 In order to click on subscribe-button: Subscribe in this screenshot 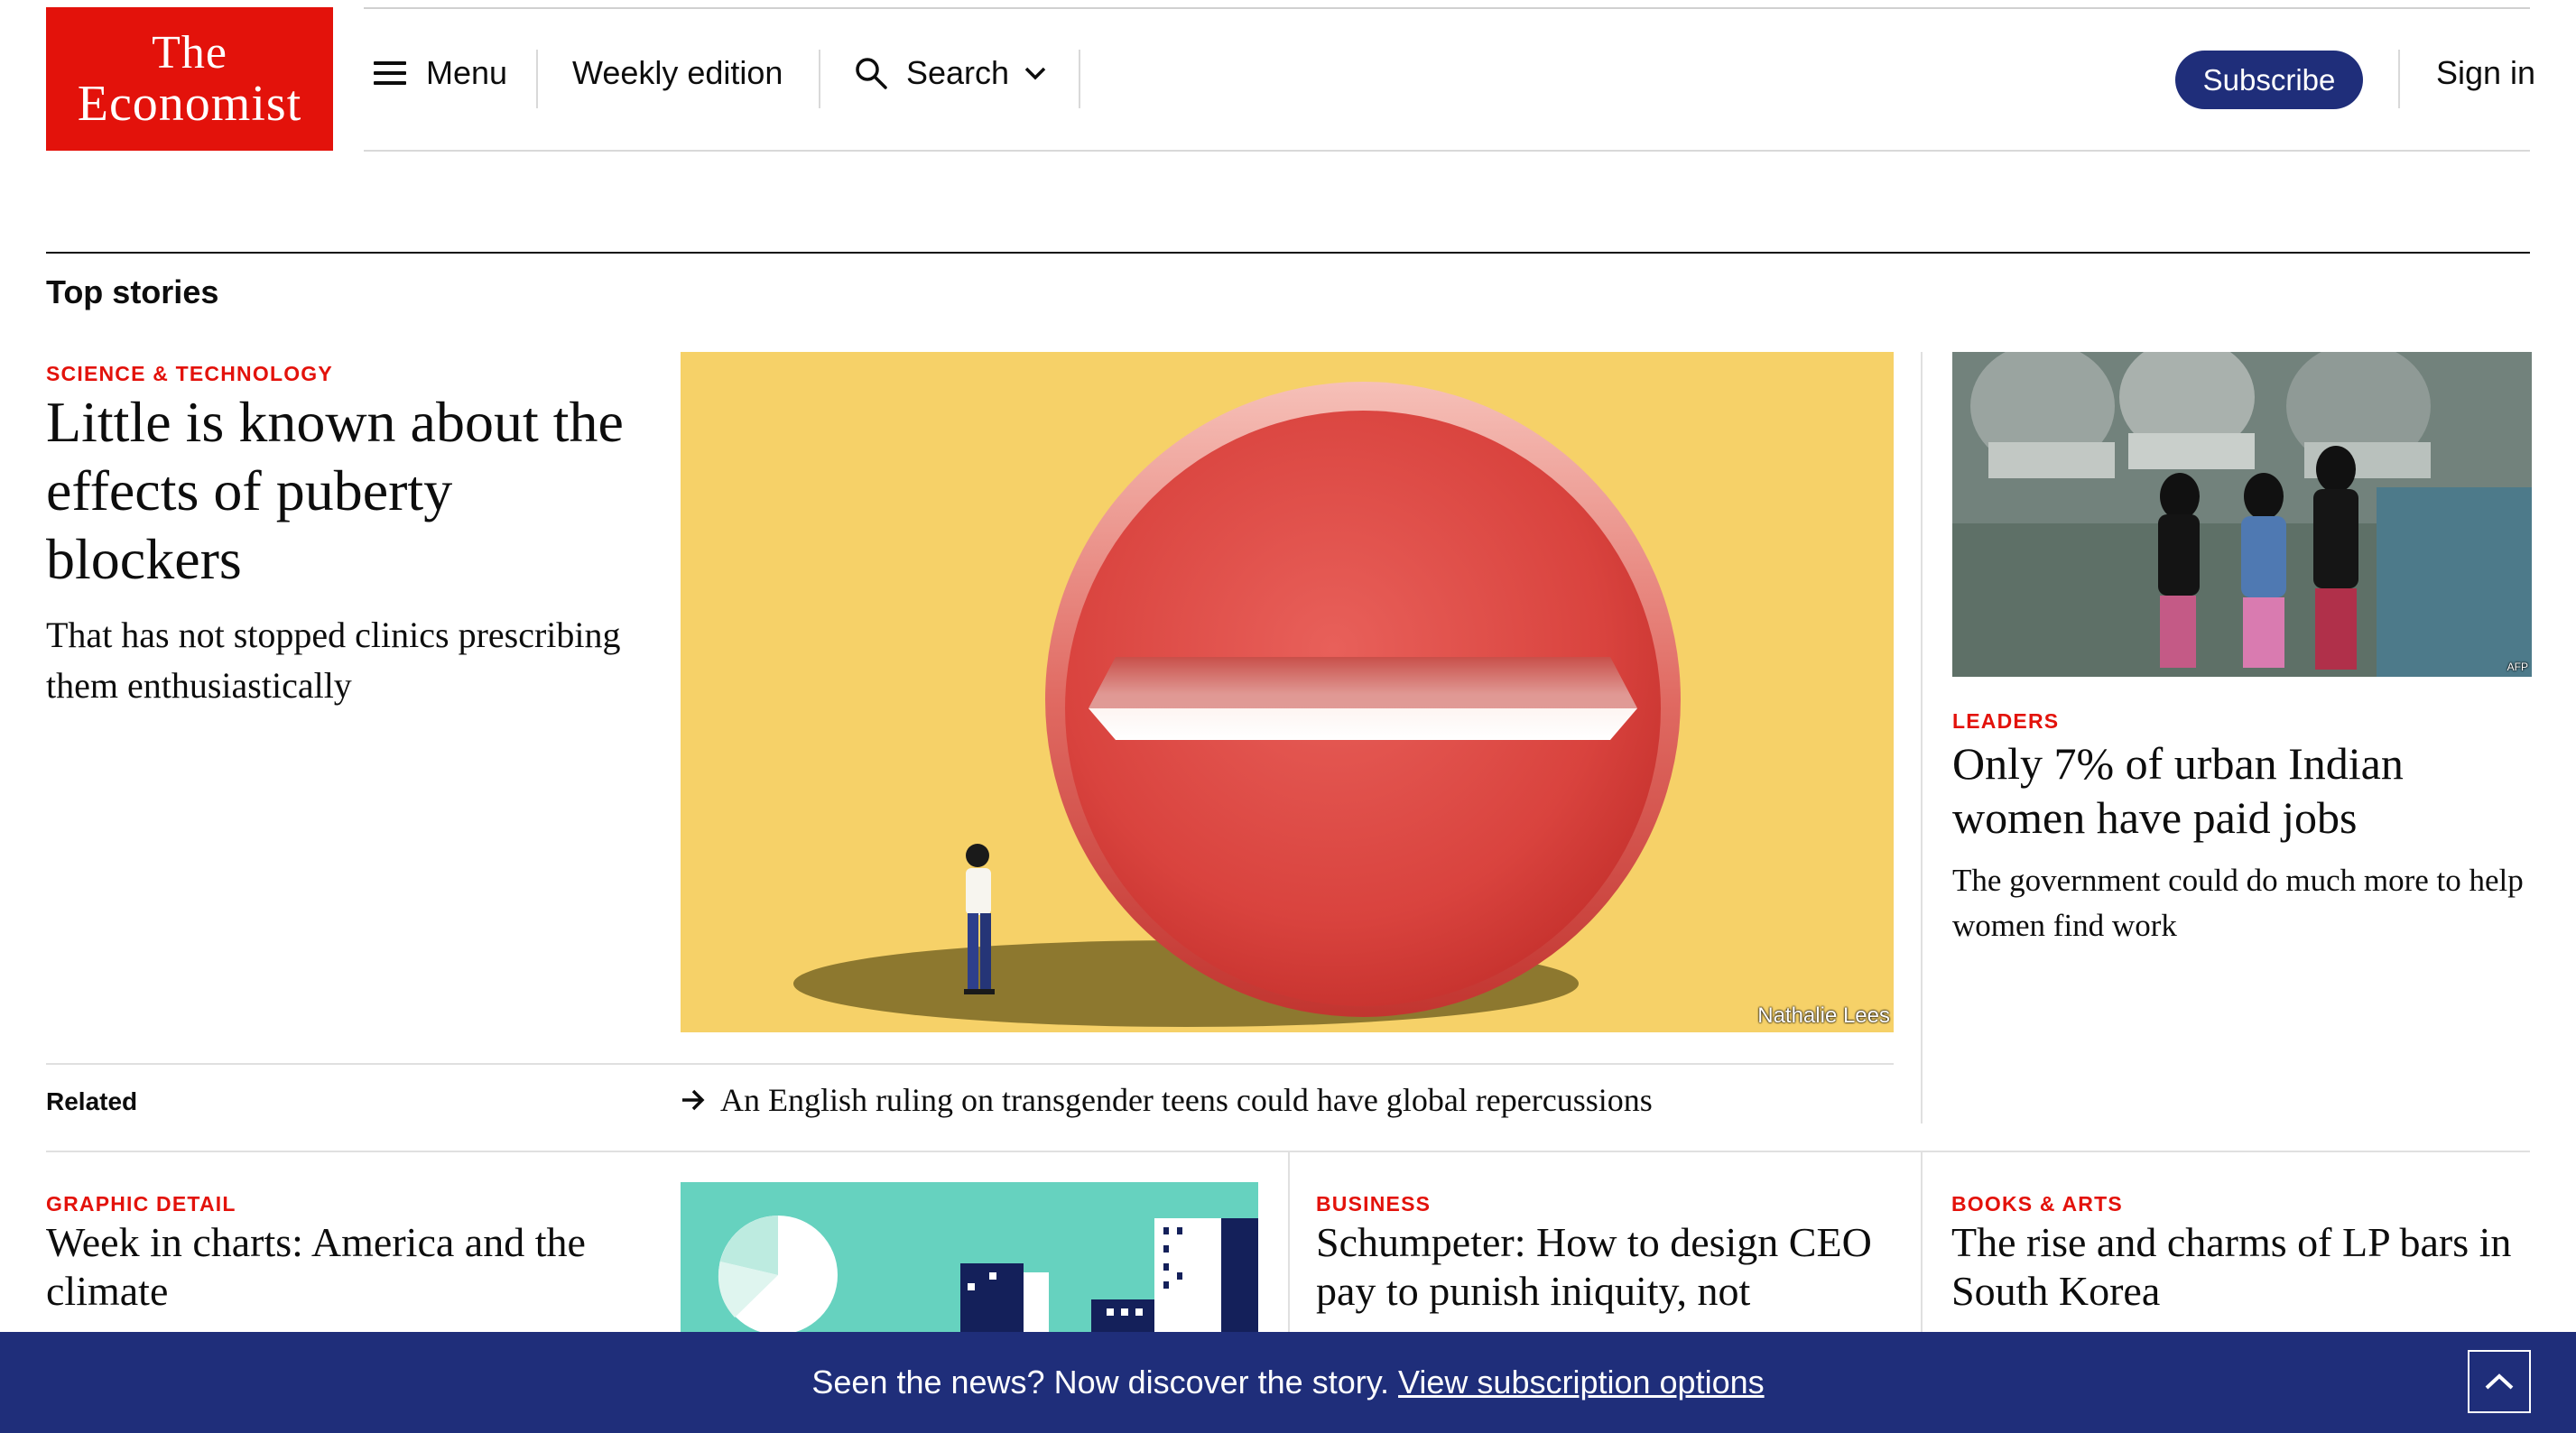, I will do `click(2269, 80)`.